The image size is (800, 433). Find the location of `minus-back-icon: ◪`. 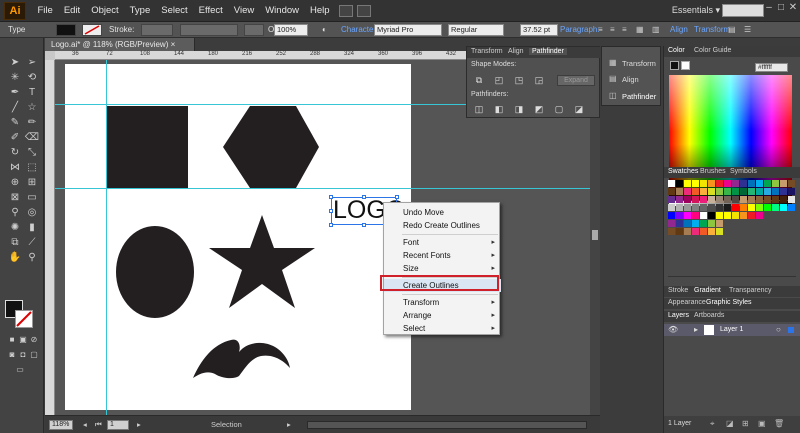

minus-back-icon: ◪ is located at coordinates (579, 109).